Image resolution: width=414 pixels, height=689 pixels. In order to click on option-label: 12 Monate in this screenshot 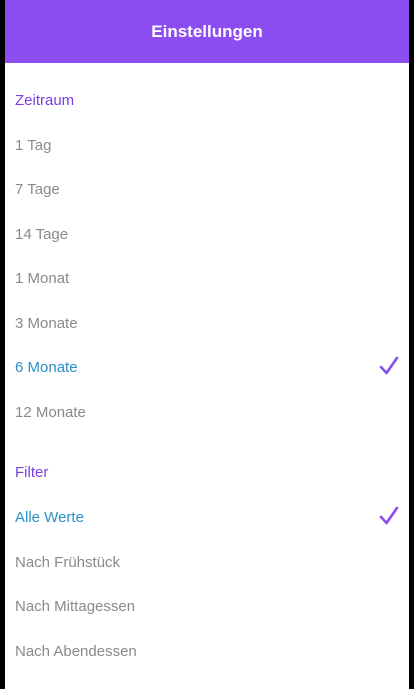, I will do `click(50, 412)`.